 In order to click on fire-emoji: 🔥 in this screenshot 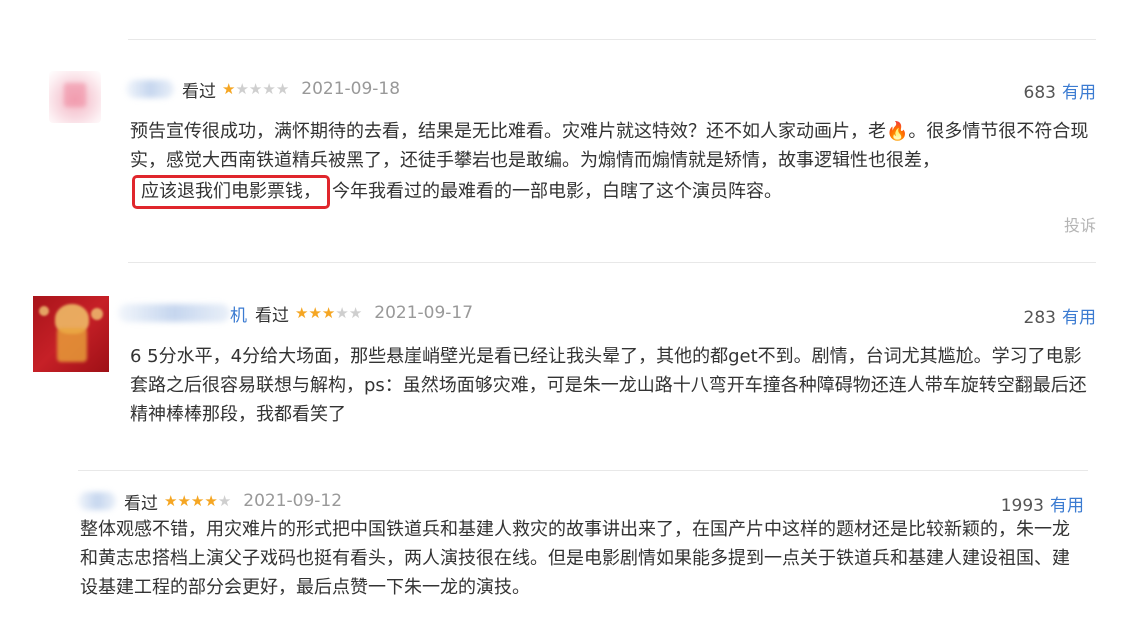, I will do `click(897, 131)`.